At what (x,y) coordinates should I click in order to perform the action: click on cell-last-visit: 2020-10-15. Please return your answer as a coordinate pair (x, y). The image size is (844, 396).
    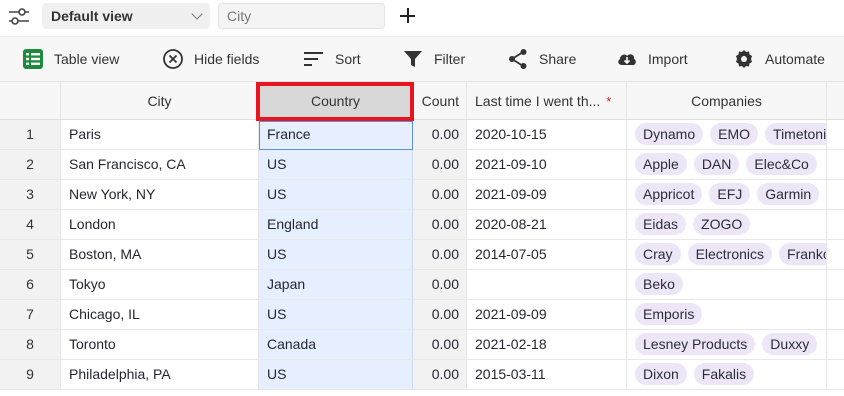
    Looking at the image, I should click on (547, 134).